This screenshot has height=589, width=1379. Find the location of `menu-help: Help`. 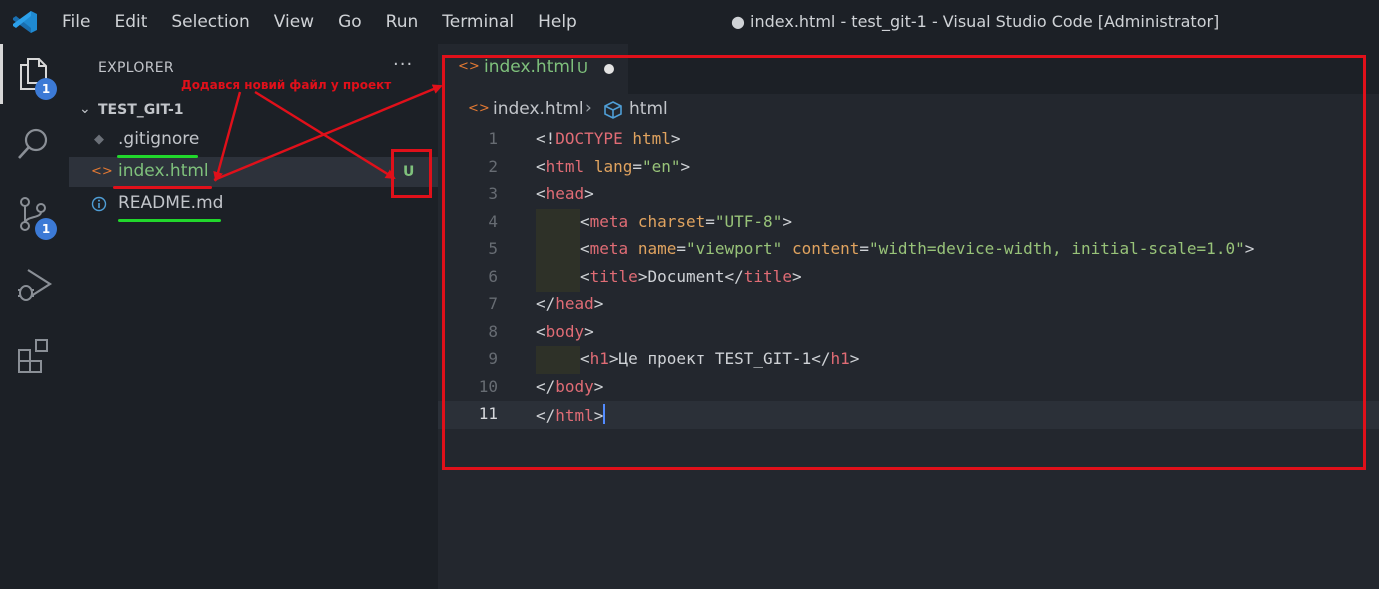

menu-help: Help is located at coordinates (557, 22).